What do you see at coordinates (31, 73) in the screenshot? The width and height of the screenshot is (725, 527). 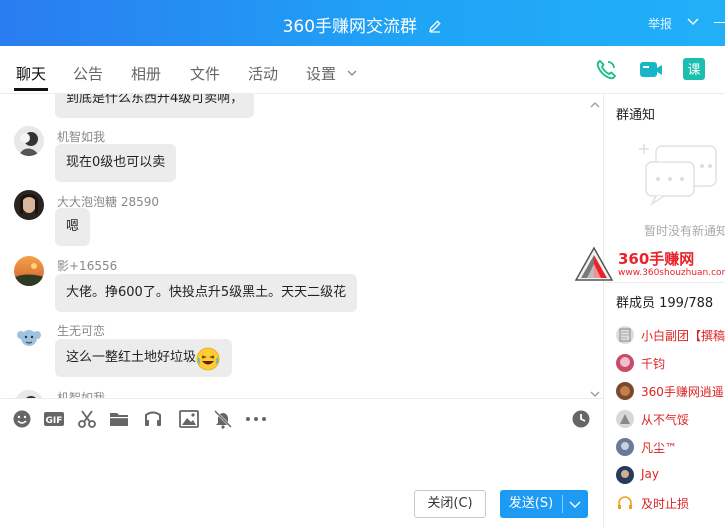 I see `tab-chat: 聊天` at bounding box center [31, 73].